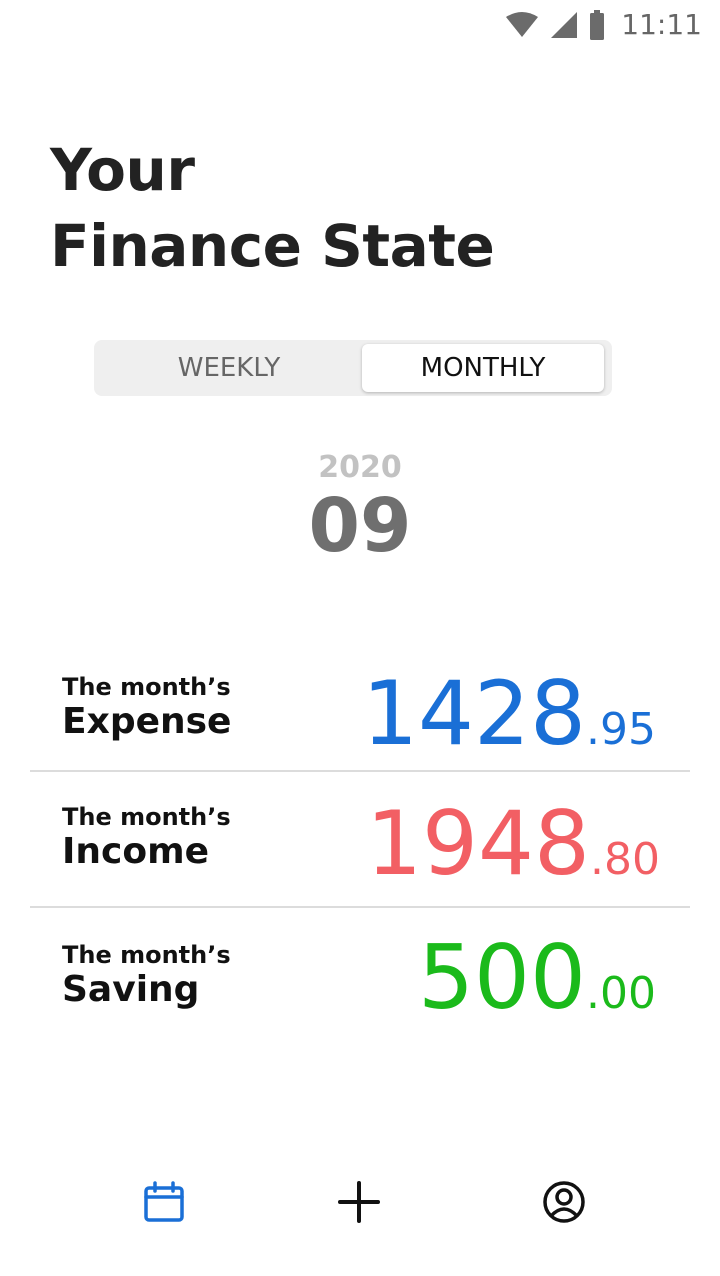  I want to click on saving-row: The month’s Saving 500.00, so click(360, 999).